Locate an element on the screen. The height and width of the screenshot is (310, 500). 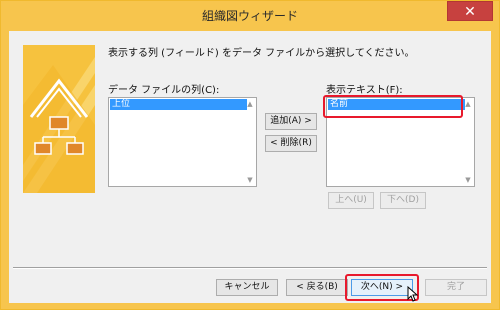
title-bar: 組織図ウィザード ✕ is located at coordinates (250, 16).